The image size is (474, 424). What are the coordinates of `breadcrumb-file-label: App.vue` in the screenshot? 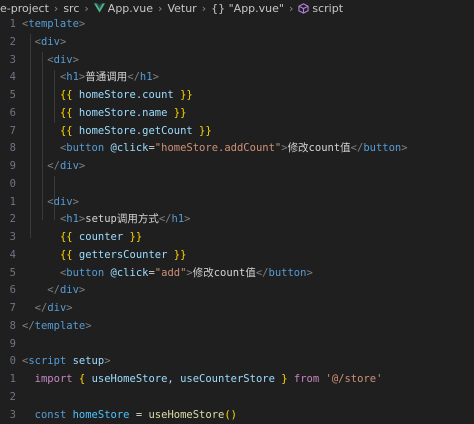 It's located at (130, 8).